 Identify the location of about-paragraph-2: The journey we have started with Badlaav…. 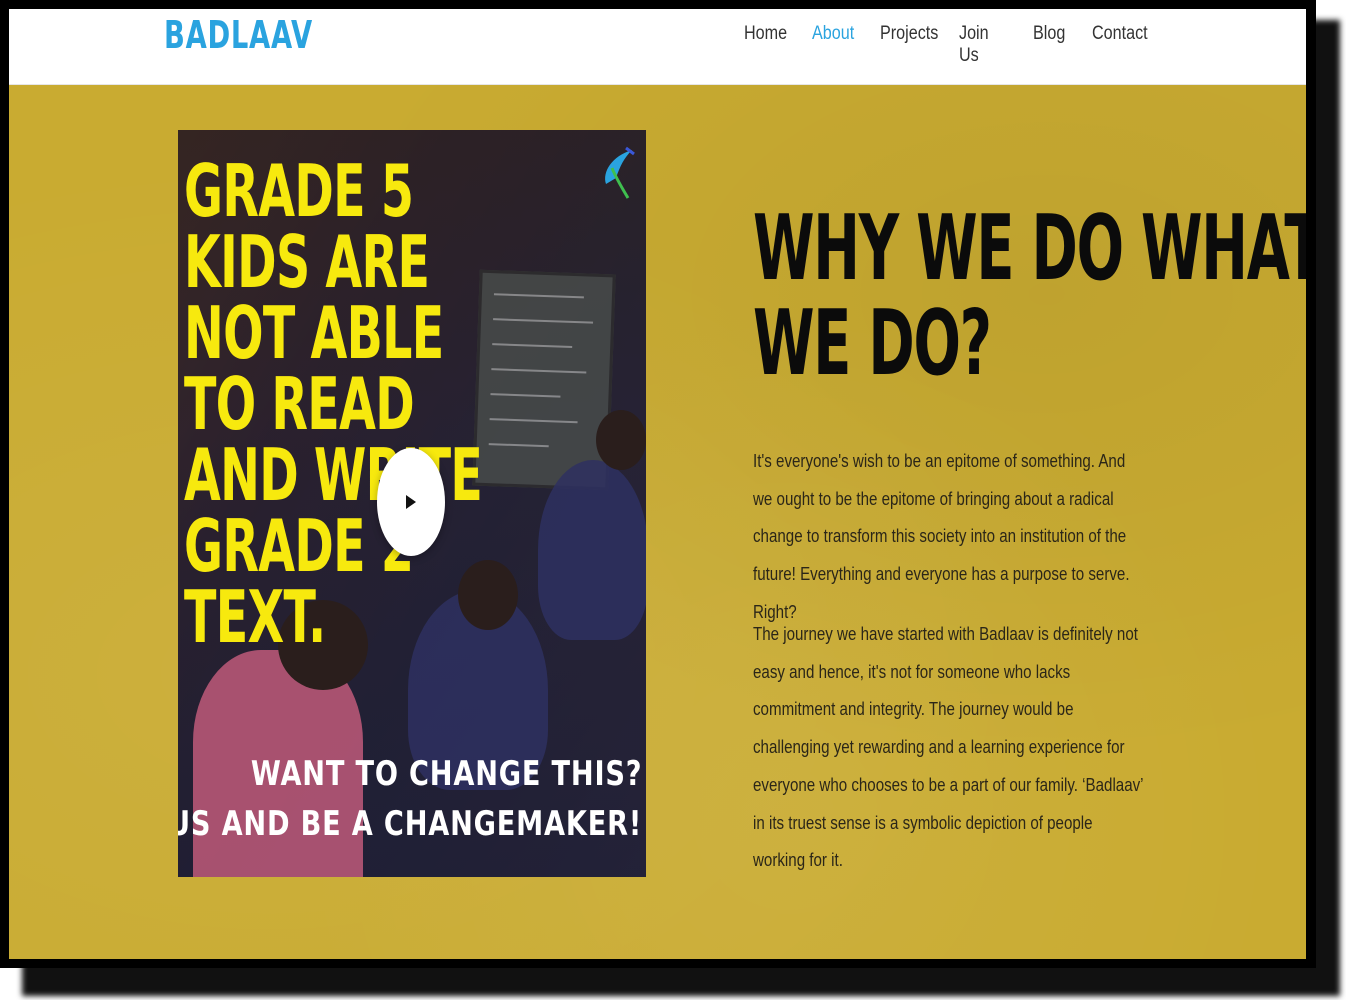
(948, 747).